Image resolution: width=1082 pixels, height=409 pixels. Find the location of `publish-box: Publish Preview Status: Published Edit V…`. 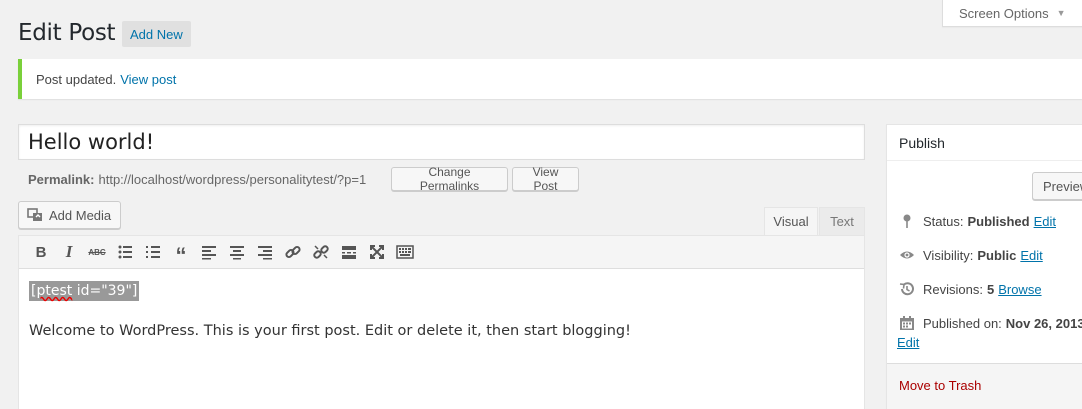

publish-box: Publish Preview Status: Published Edit V… is located at coordinates (984, 266).